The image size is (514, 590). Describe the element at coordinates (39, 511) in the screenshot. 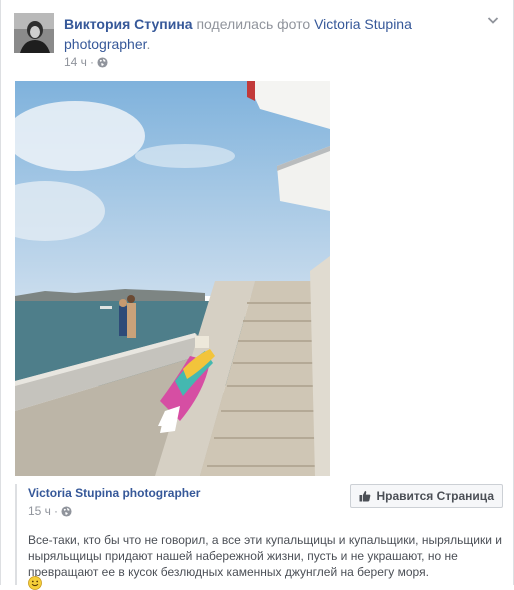

I see `shared-timestamp: 15 ч` at that location.